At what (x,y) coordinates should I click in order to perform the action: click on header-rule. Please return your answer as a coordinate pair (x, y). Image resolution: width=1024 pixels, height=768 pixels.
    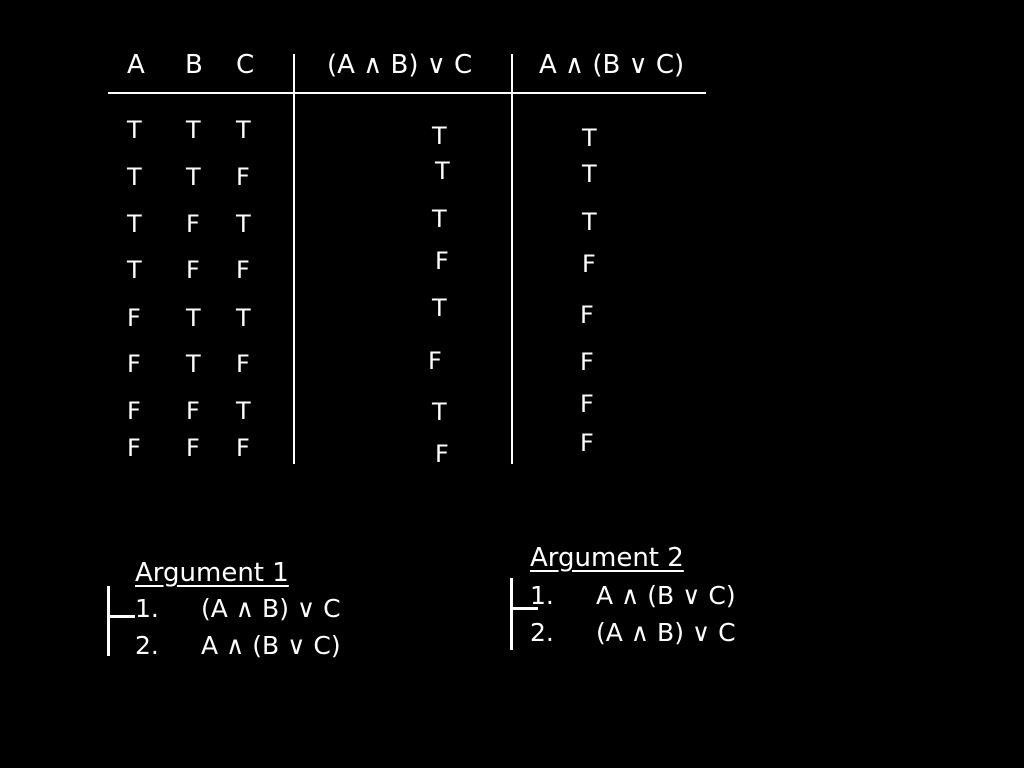
    Looking at the image, I should click on (407, 93).